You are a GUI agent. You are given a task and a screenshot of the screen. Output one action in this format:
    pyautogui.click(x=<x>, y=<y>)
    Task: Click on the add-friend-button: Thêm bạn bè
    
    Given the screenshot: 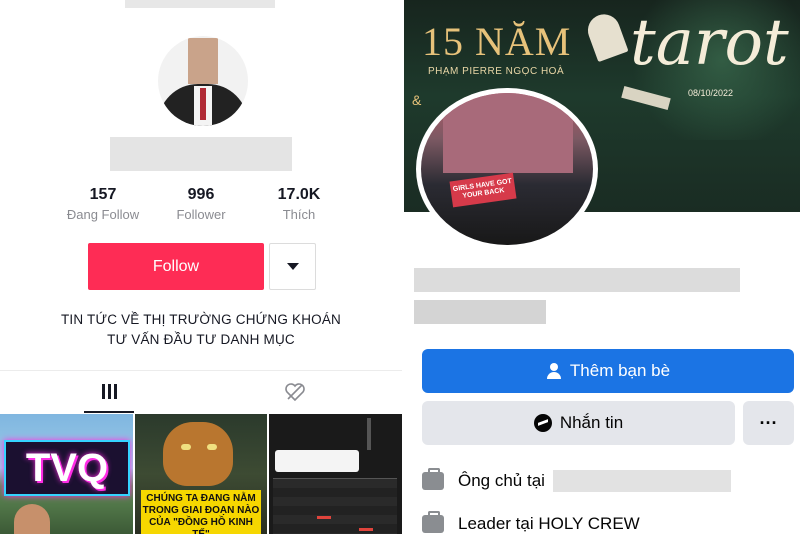 What is the action you would take?
    pyautogui.click(x=608, y=371)
    